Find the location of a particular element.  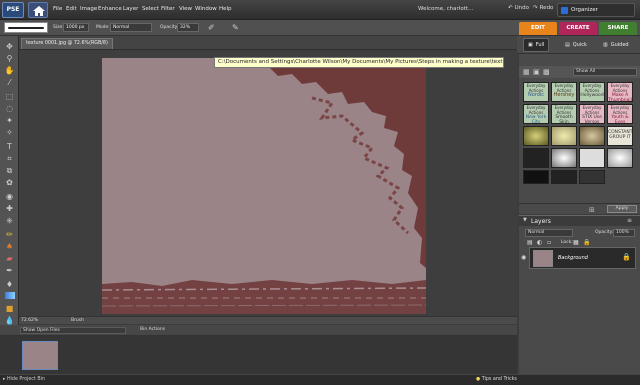

hand-tool-icon: ✋ is located at coordinates (9, 71).